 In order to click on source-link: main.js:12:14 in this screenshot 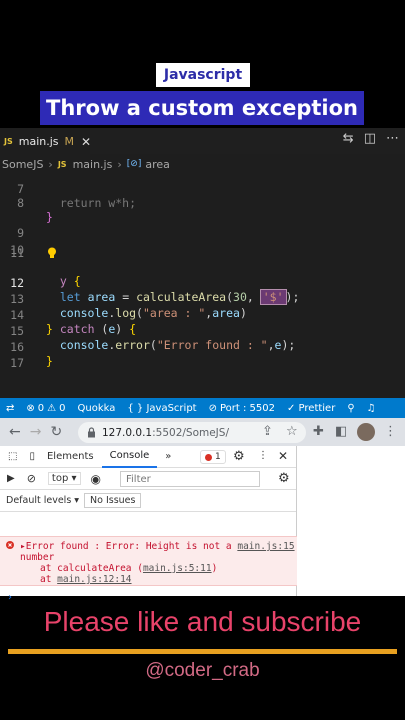, I will do `click(94, 579)`.